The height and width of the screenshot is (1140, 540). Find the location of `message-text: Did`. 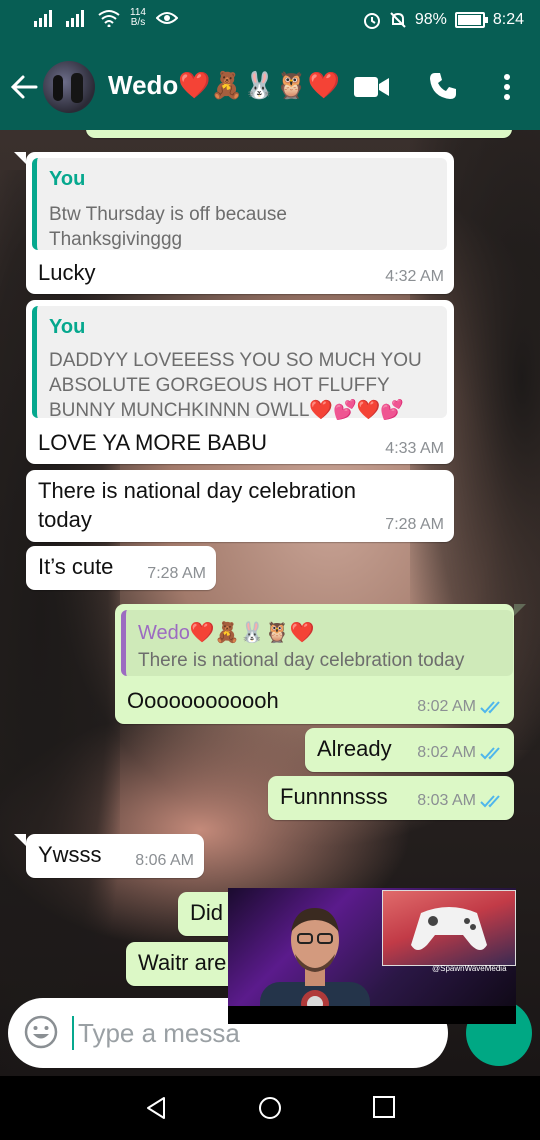

message-text: Did is located at coordinates (207, 912).